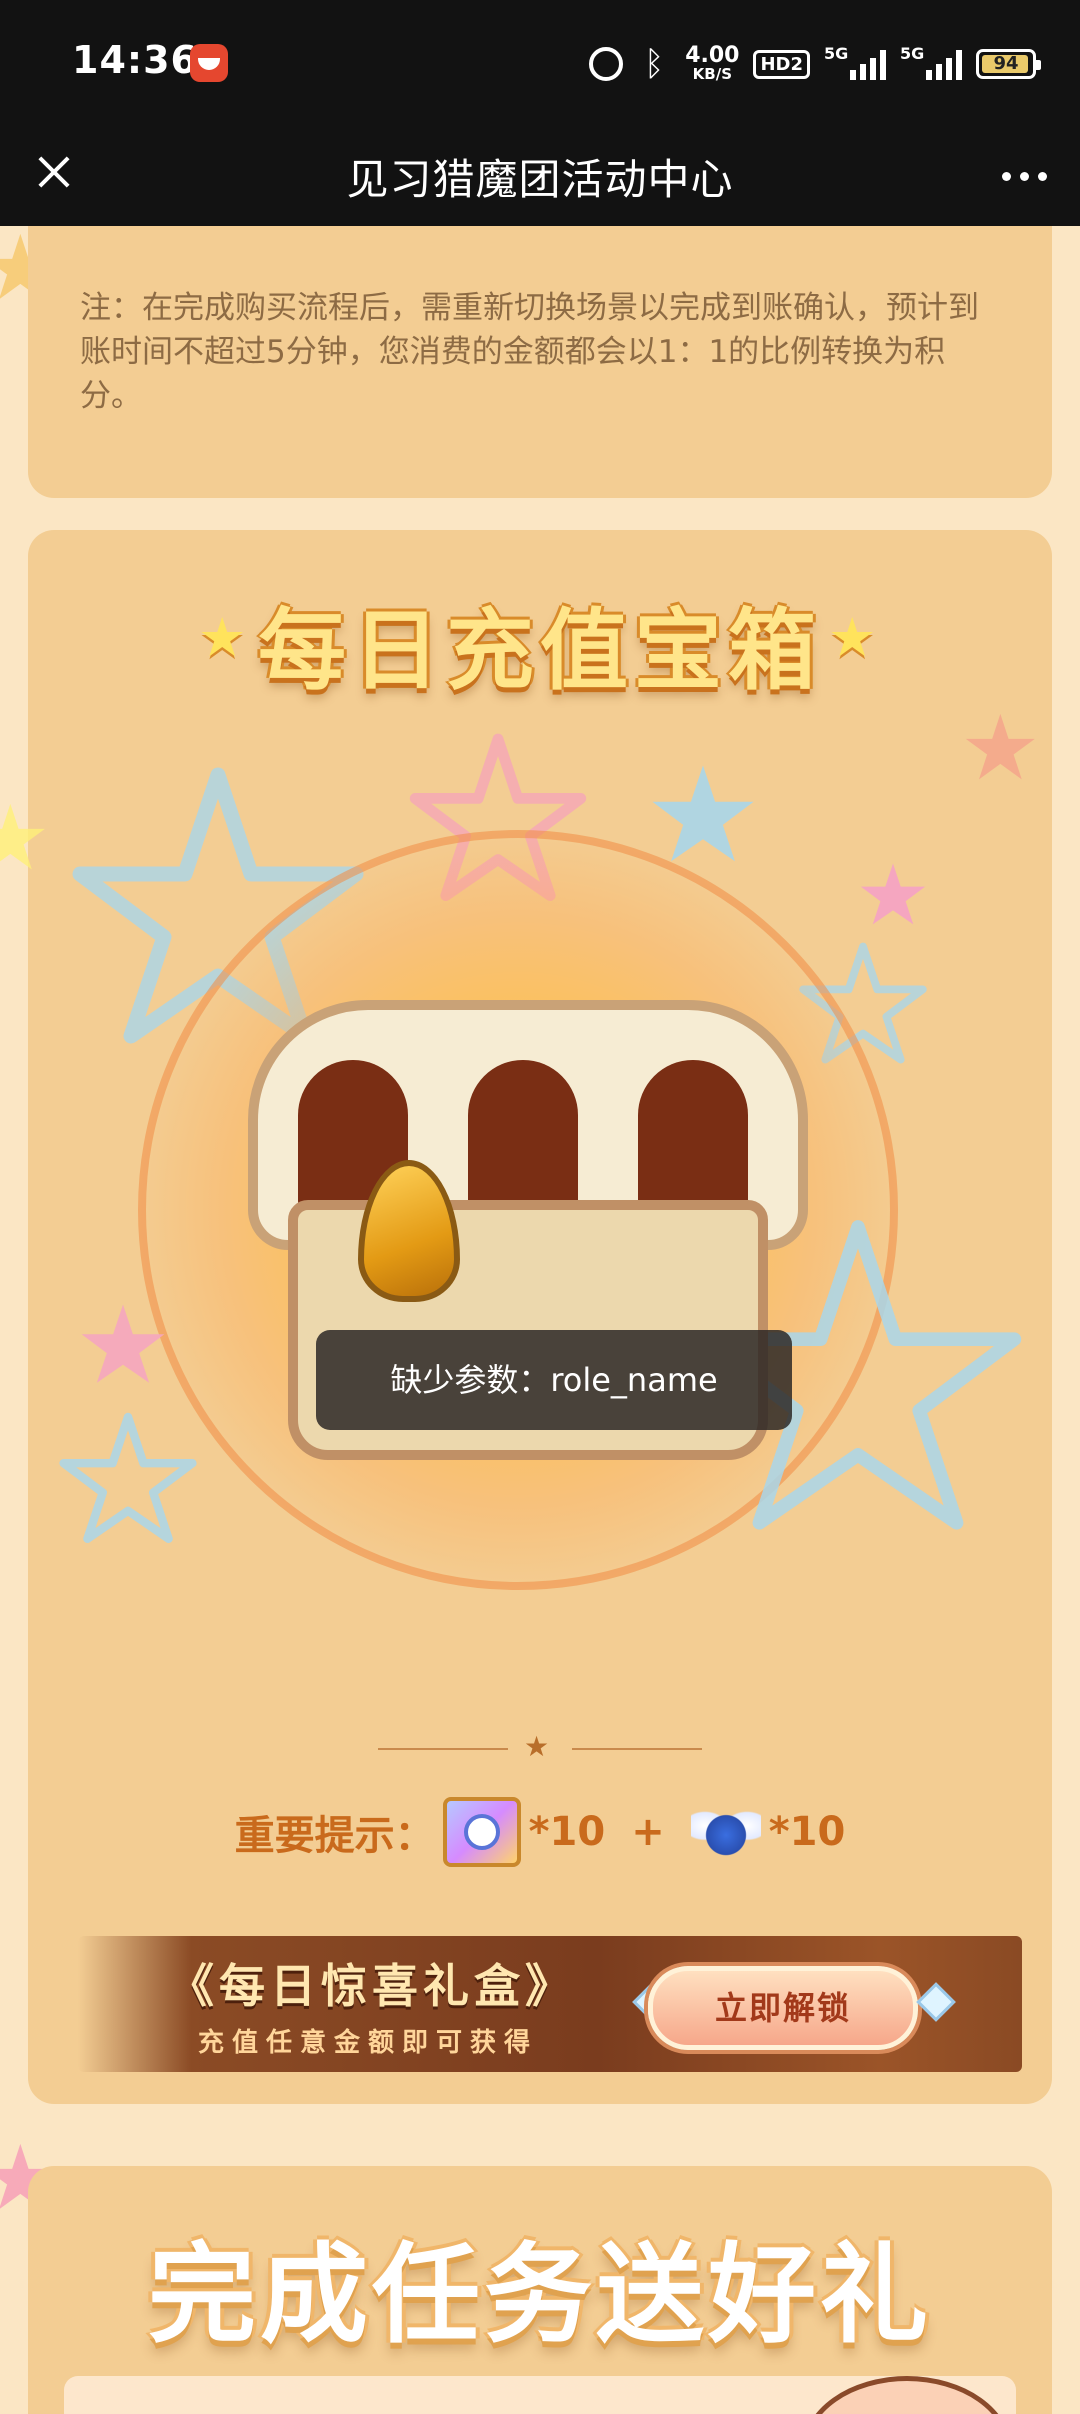 The width and height of the screenshot is (1080, 2414). I want to click on status-icons: ᛒ 4.00 KB/S HD2 5G 5G 94, so click(815, 64).